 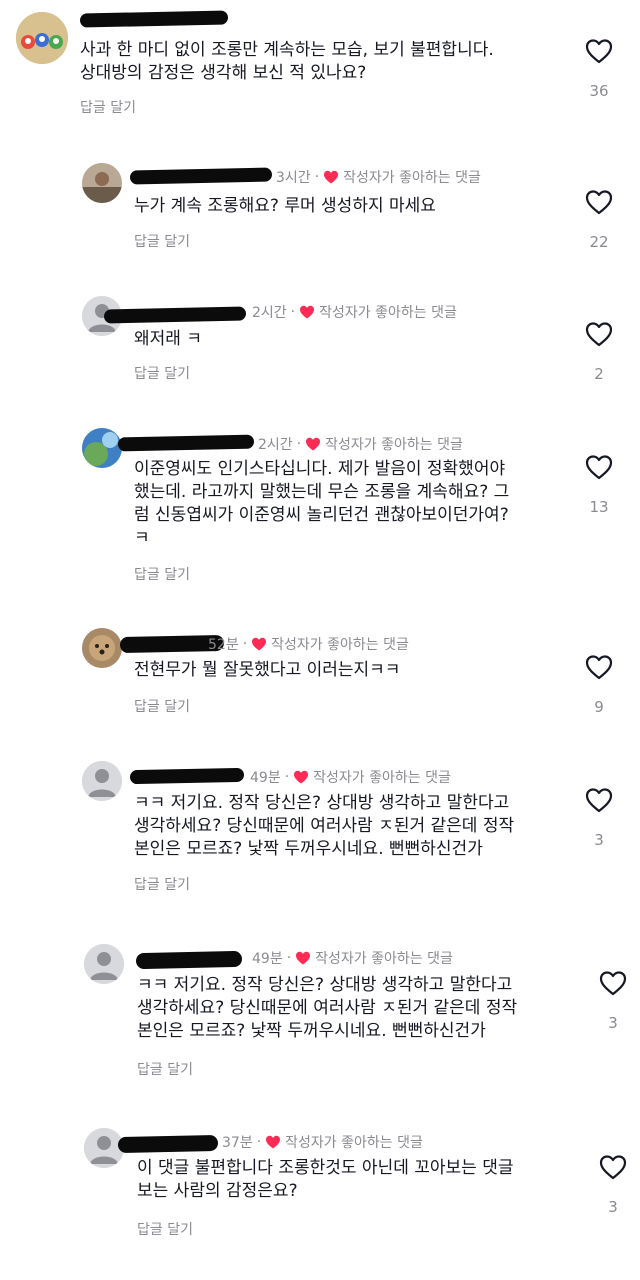 I want to click on comment-meta: 37분 · 작성자가 좋아하는 댓글, so click(x=322, y=1142).